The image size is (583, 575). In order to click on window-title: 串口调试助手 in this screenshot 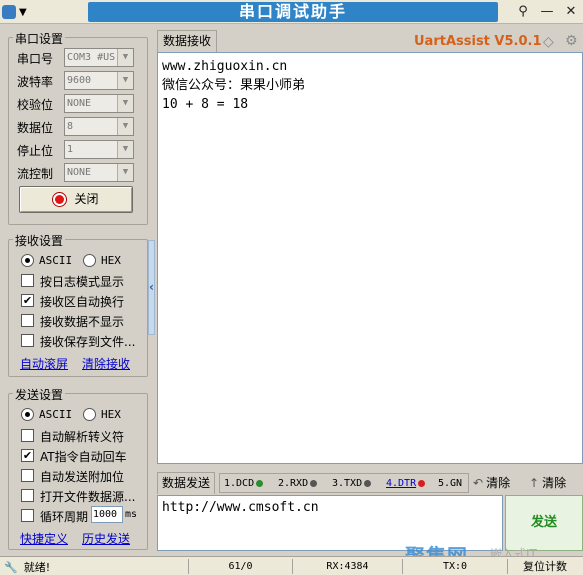, I will do `click(293, 12)`.